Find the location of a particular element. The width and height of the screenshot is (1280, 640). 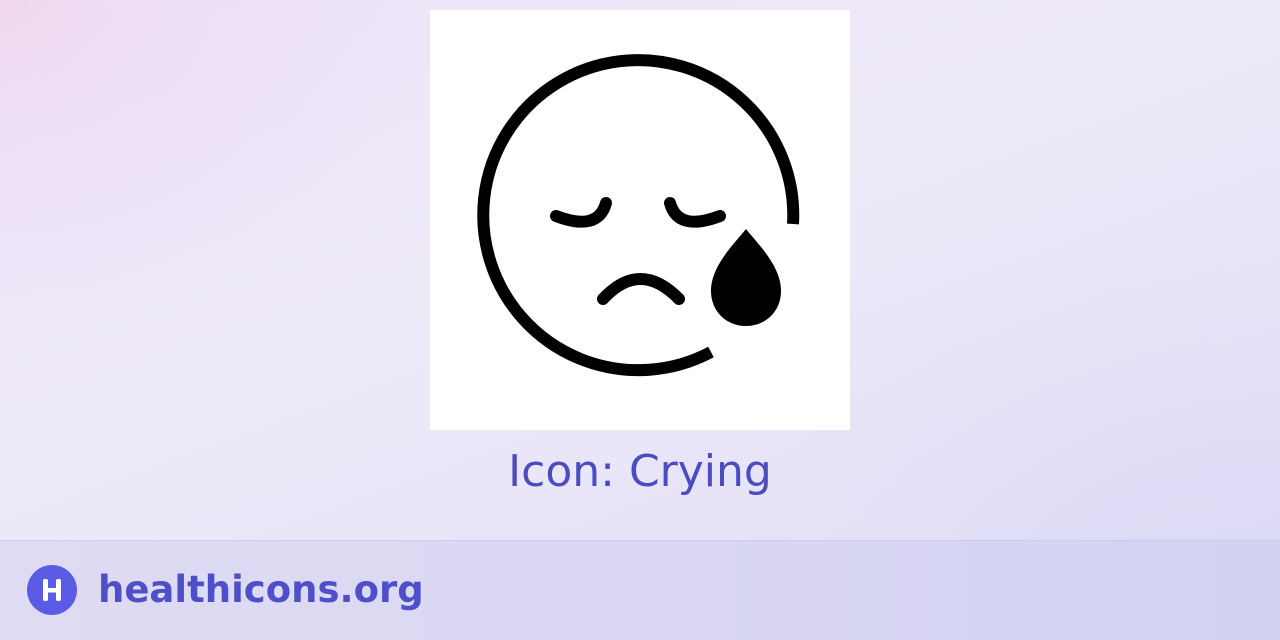

healthicons-logo-icon is located at coordinates (52, 590).